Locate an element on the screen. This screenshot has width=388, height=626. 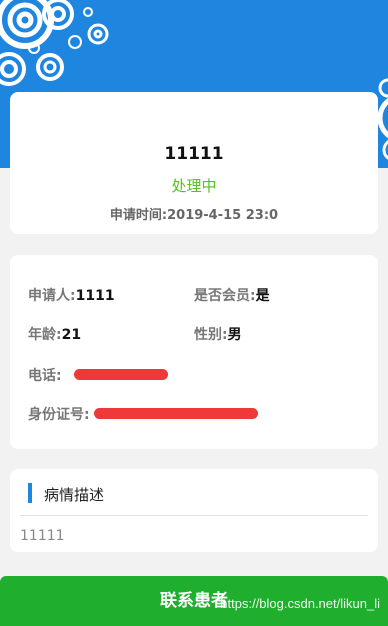
divider is located at coordinates (194, 515).